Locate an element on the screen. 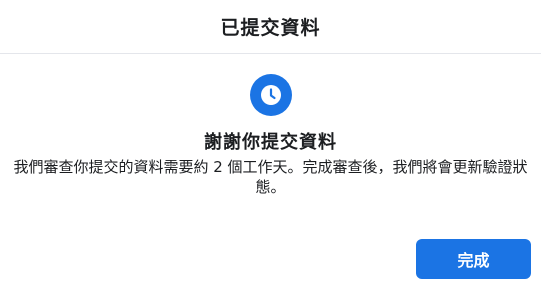 The image size is (541, 292). dialog-title: 已提交資料 is located at coordinates (270, 28).